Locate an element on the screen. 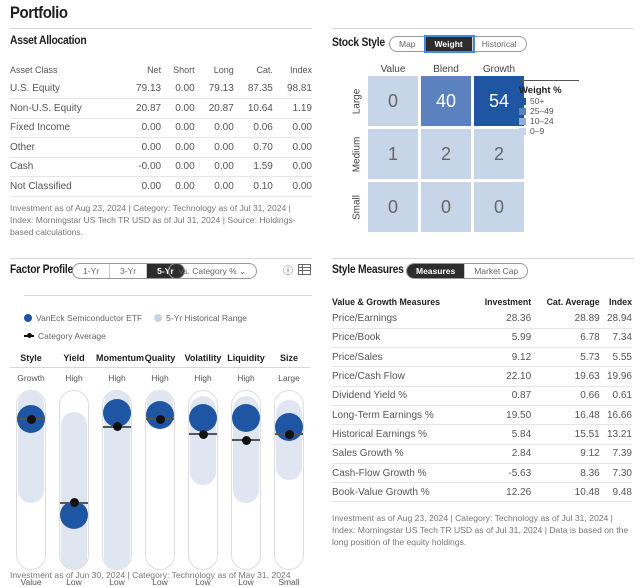 This screenshot has height=587, width=640. legend-label: 25–49 is located at coordinates (542, 111).